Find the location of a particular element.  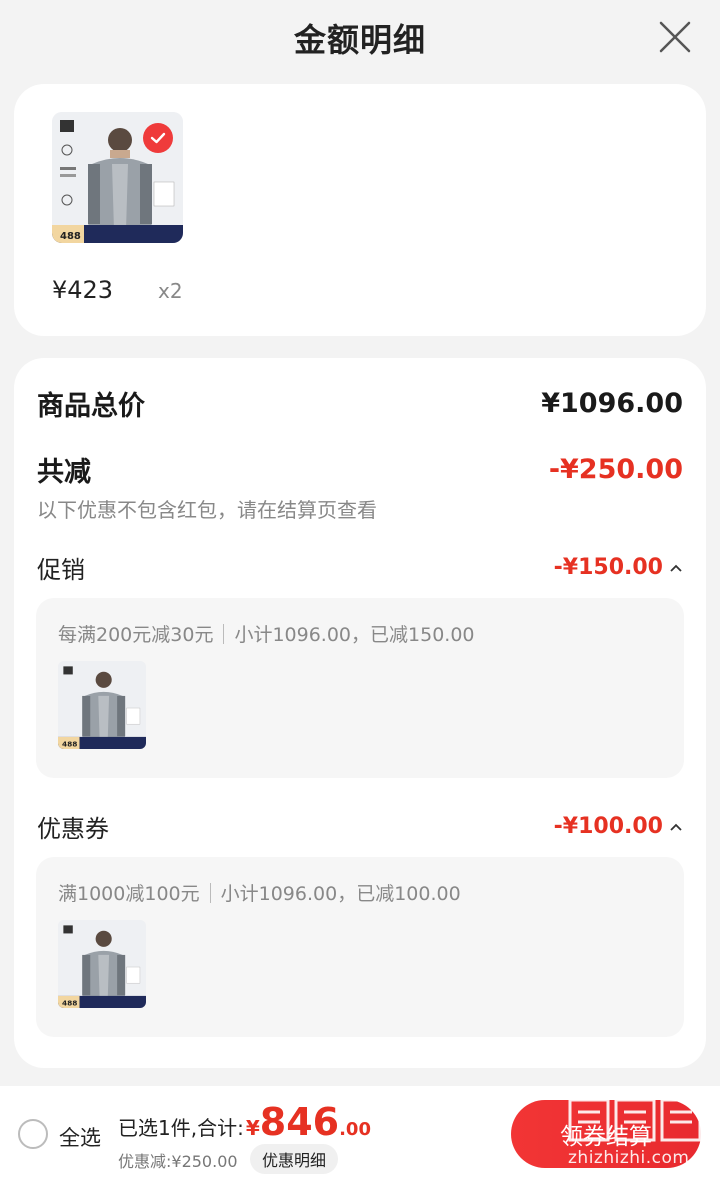

promotion-subtotal: 小计1096.00，已减150.00 is located at coordinates (354, 635).